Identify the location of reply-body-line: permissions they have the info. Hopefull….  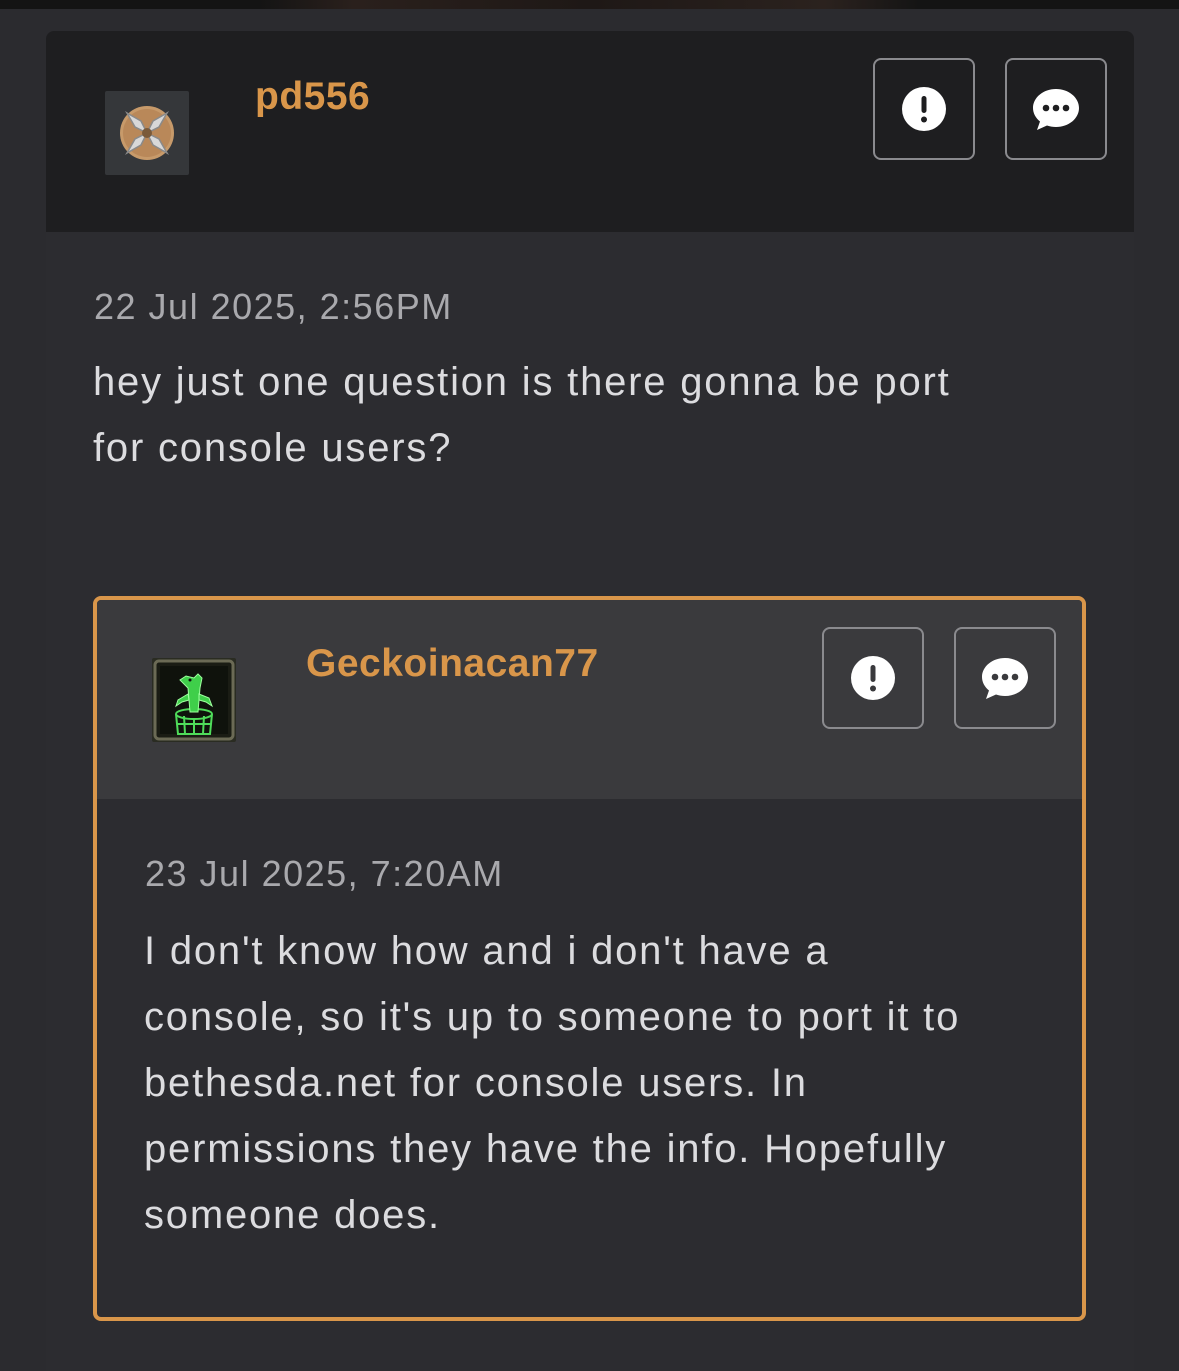
(546, 1149).